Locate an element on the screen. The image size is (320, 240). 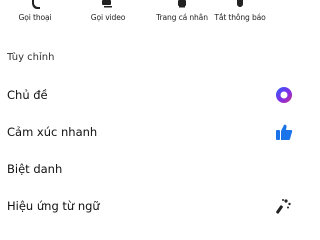
quick-reaction-row: Cảm xúc nhanh is located at coordinates (150, 132).